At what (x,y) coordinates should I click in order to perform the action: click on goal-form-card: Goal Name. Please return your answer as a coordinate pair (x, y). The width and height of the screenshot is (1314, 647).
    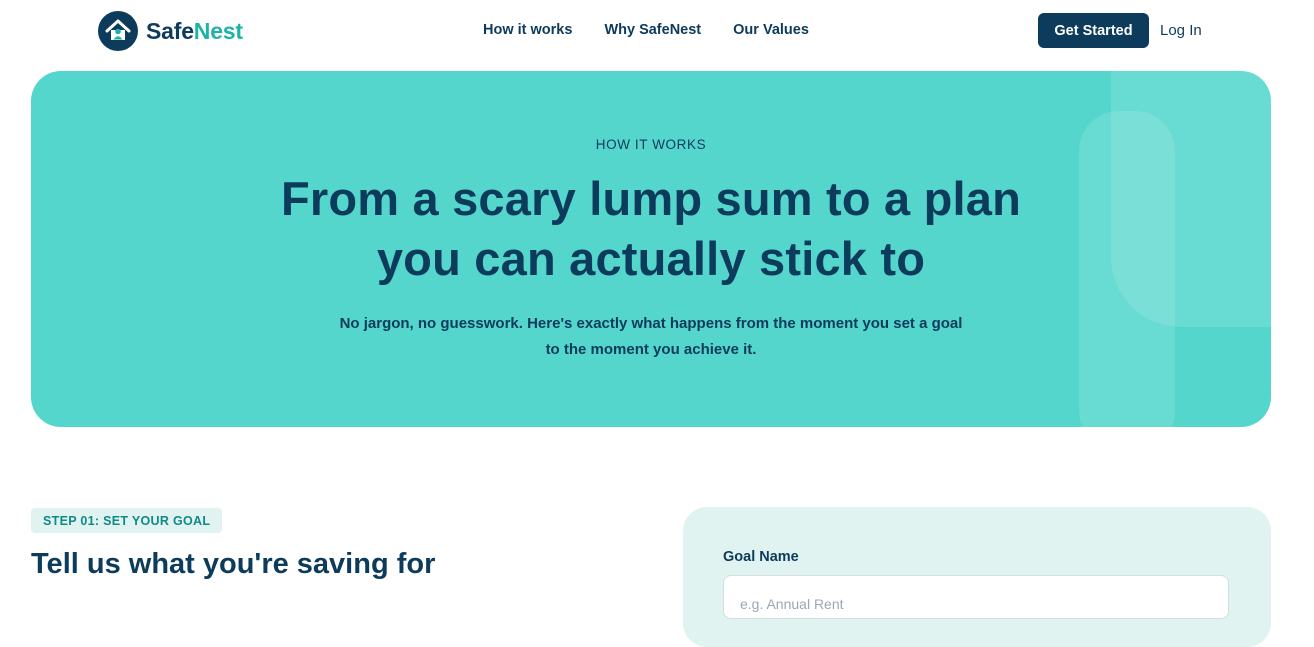
    Looking at the image, I should click on (977, 577).